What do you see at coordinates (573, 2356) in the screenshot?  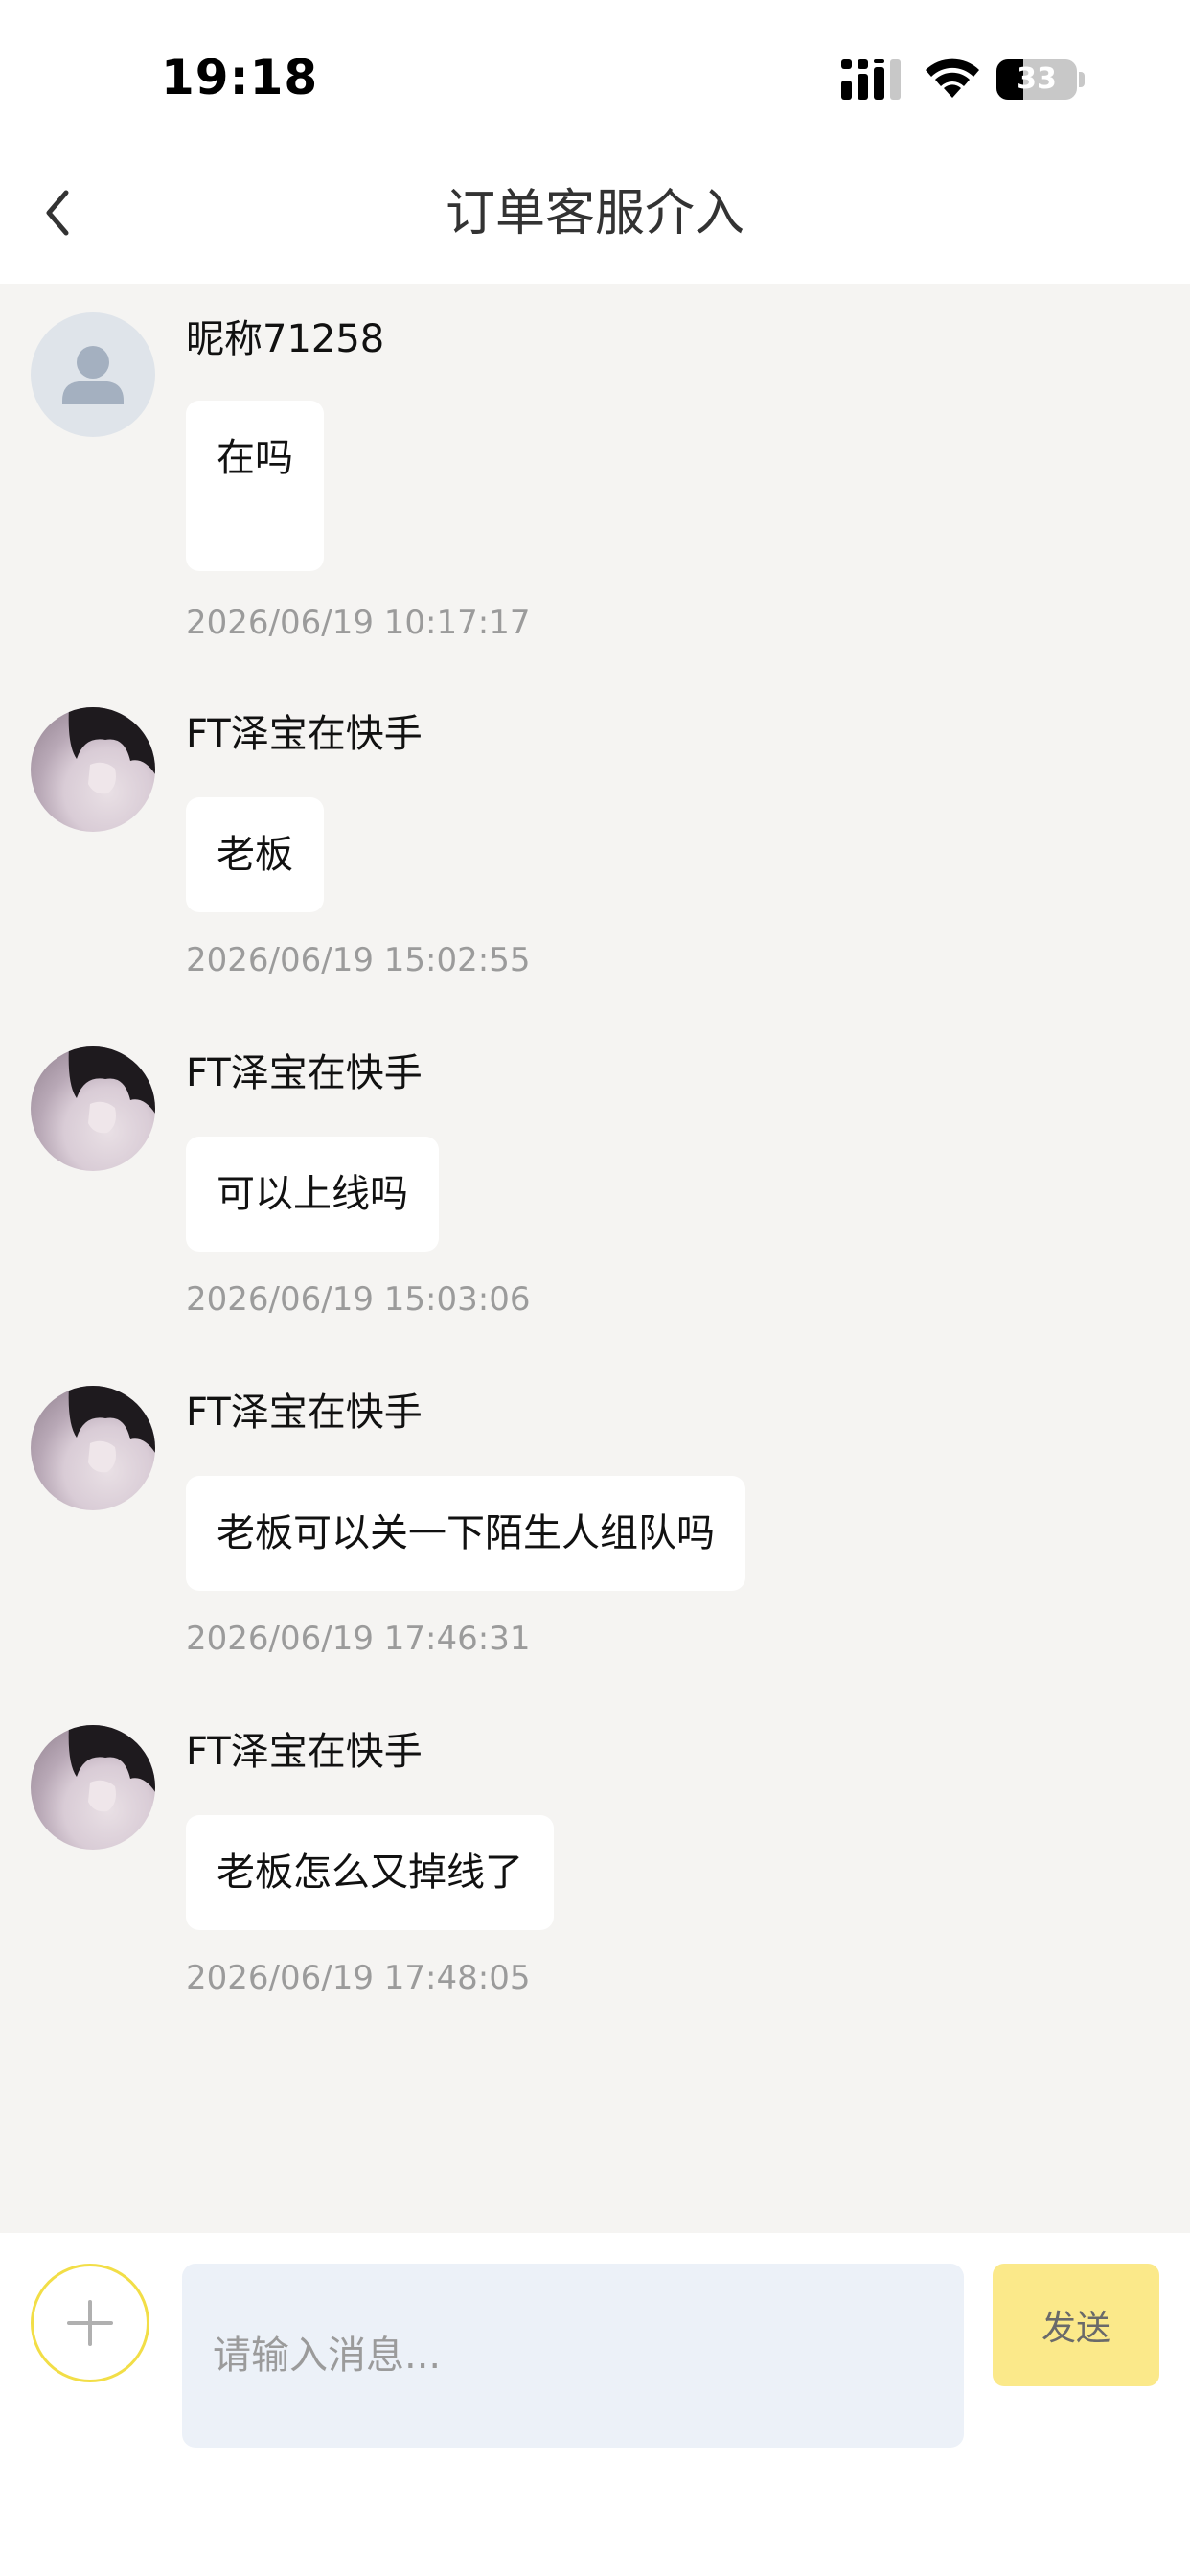 I see `message-input` at bounding box center [573, 2356].